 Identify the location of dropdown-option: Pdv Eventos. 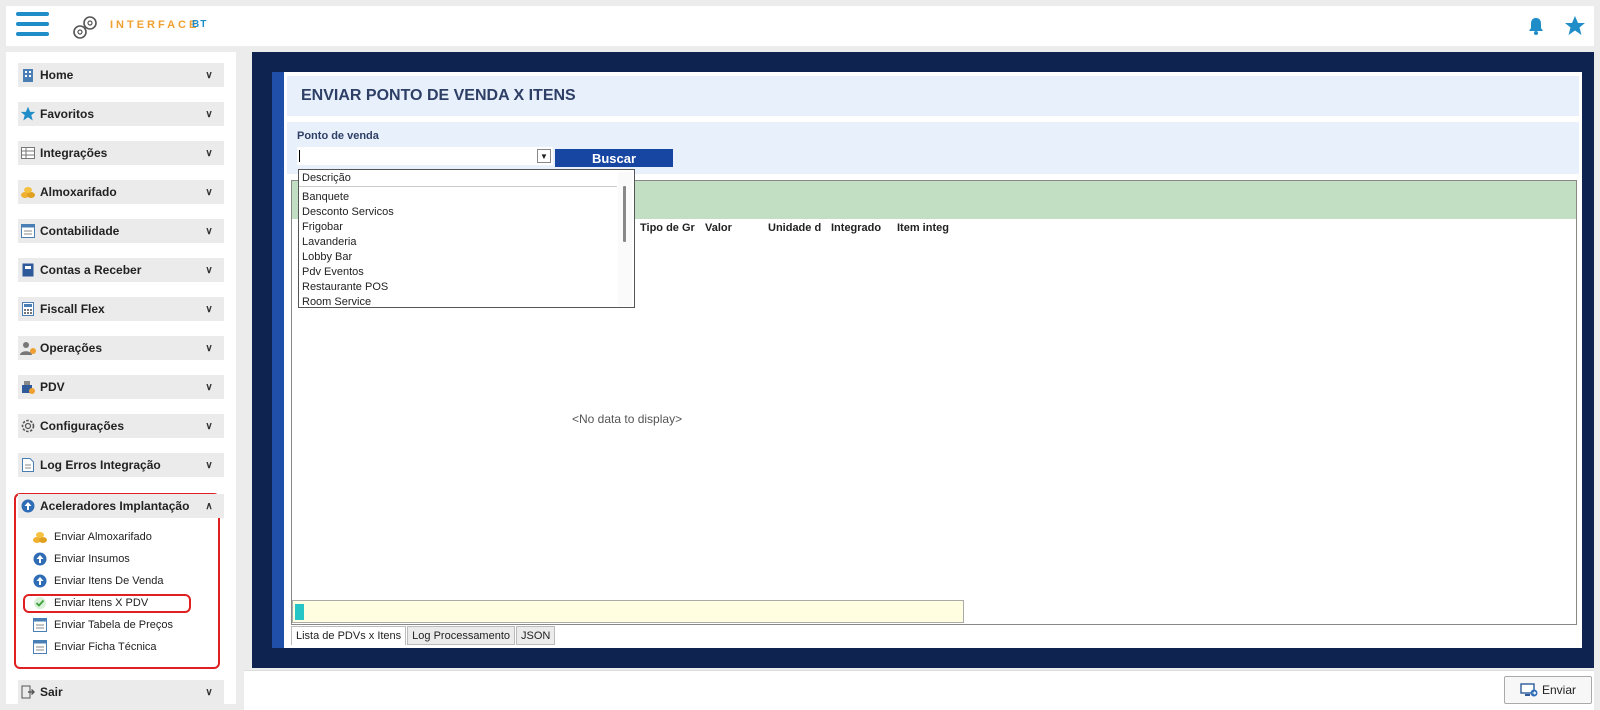
(333, 271).